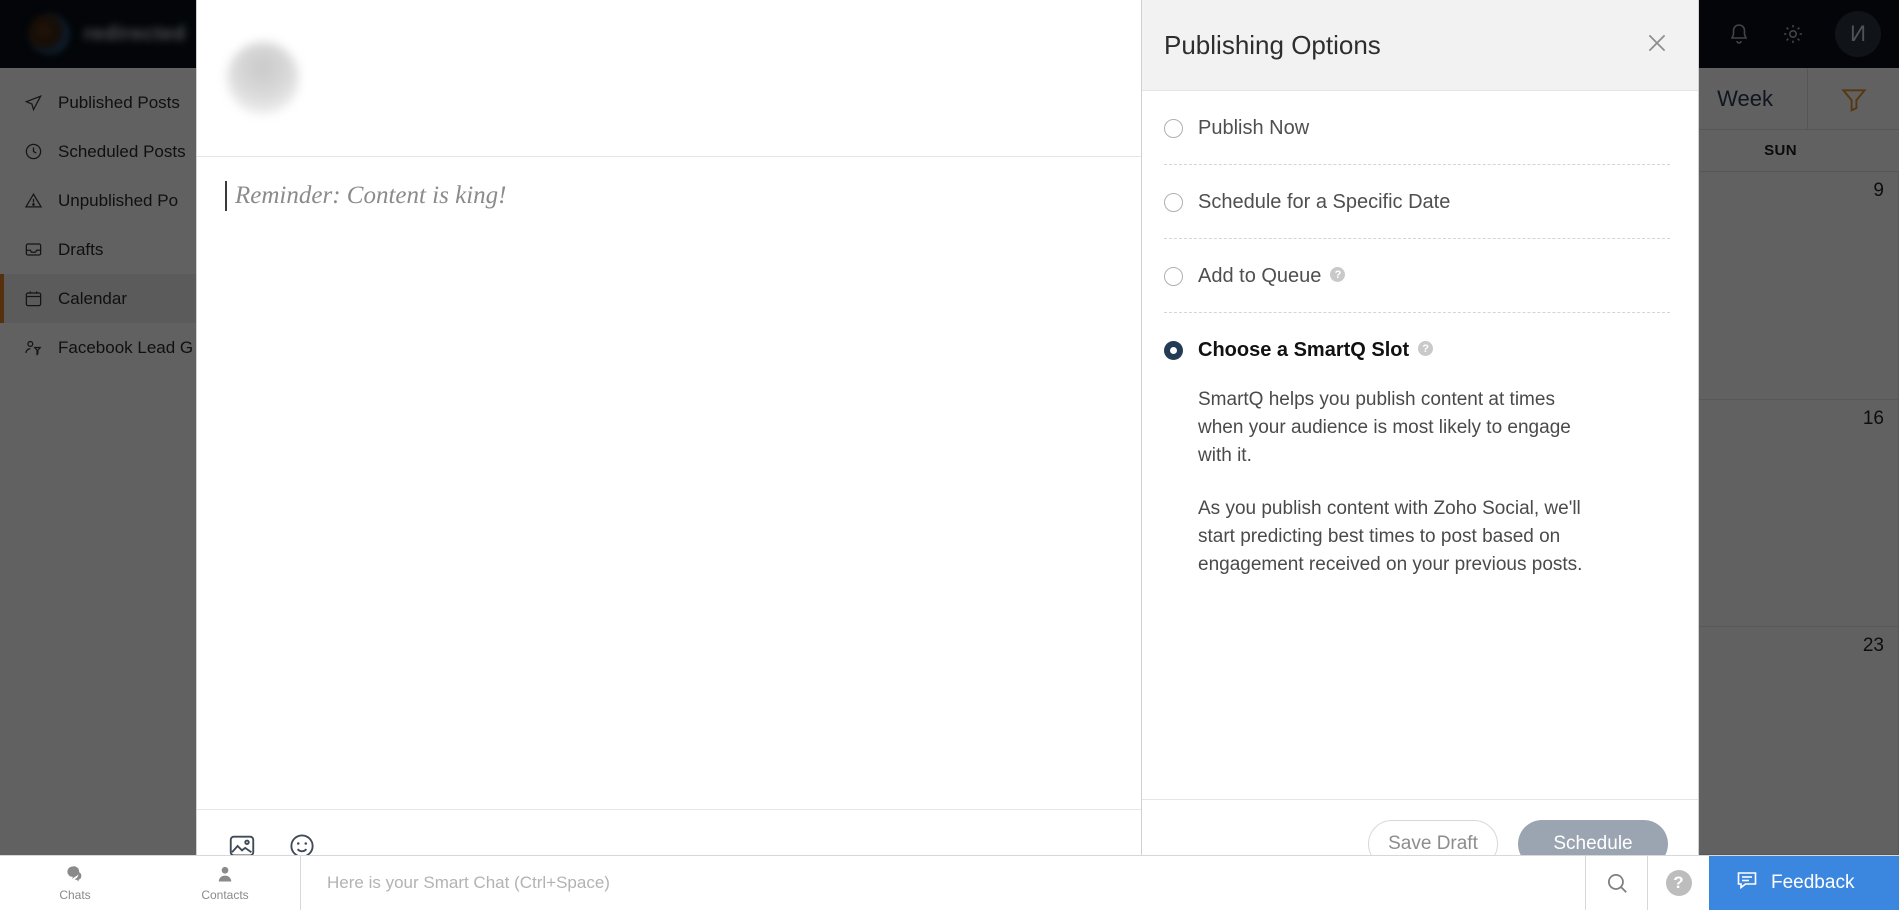  I want to click on feedback-button: Feedback, so click(1804, 883).